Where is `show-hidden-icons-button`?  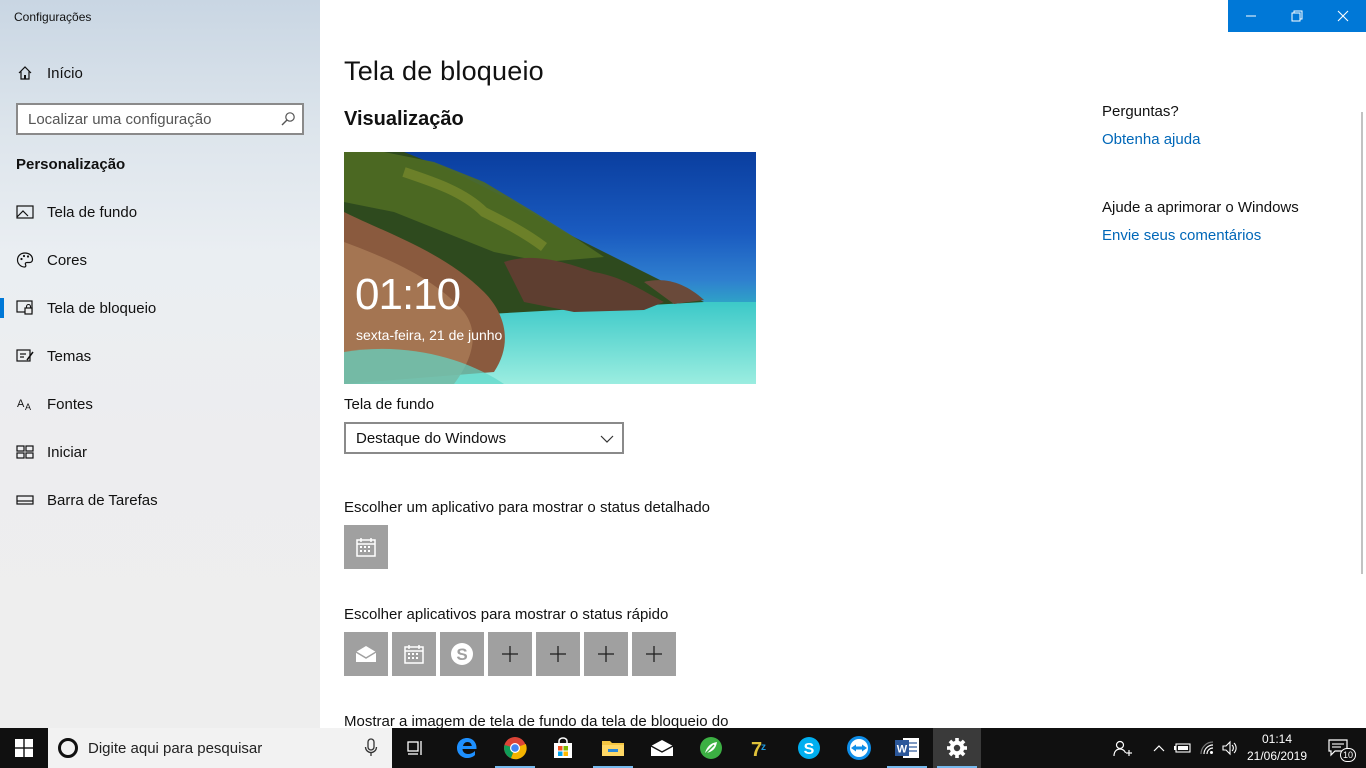
show-hidden-icons-button is located at coordinates (1159, 748).